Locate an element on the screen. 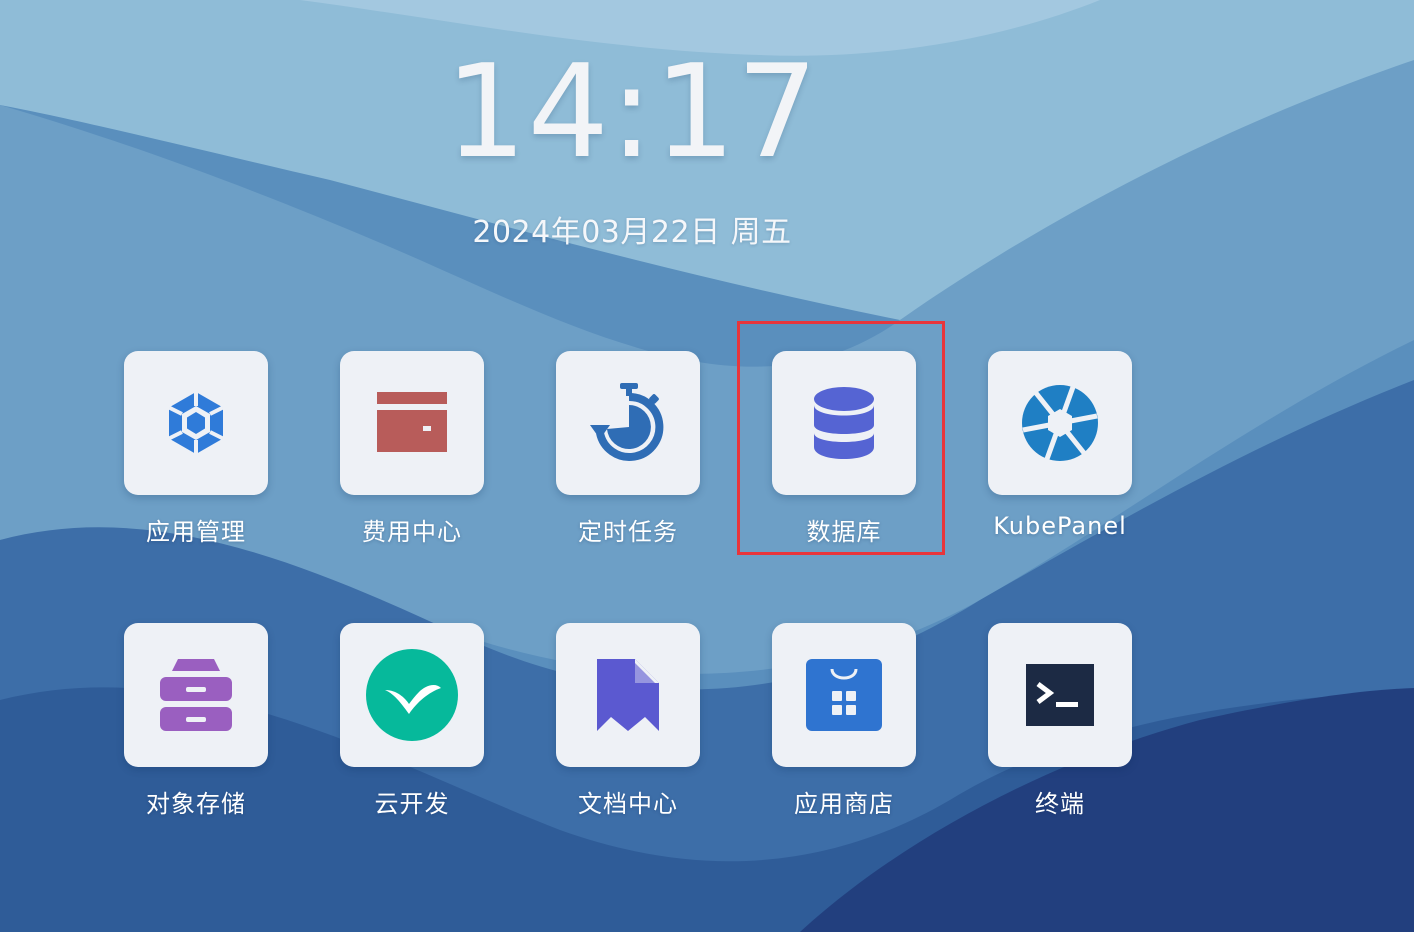  app-label-terminal: 终端 is located at coordinates (1060, 804).